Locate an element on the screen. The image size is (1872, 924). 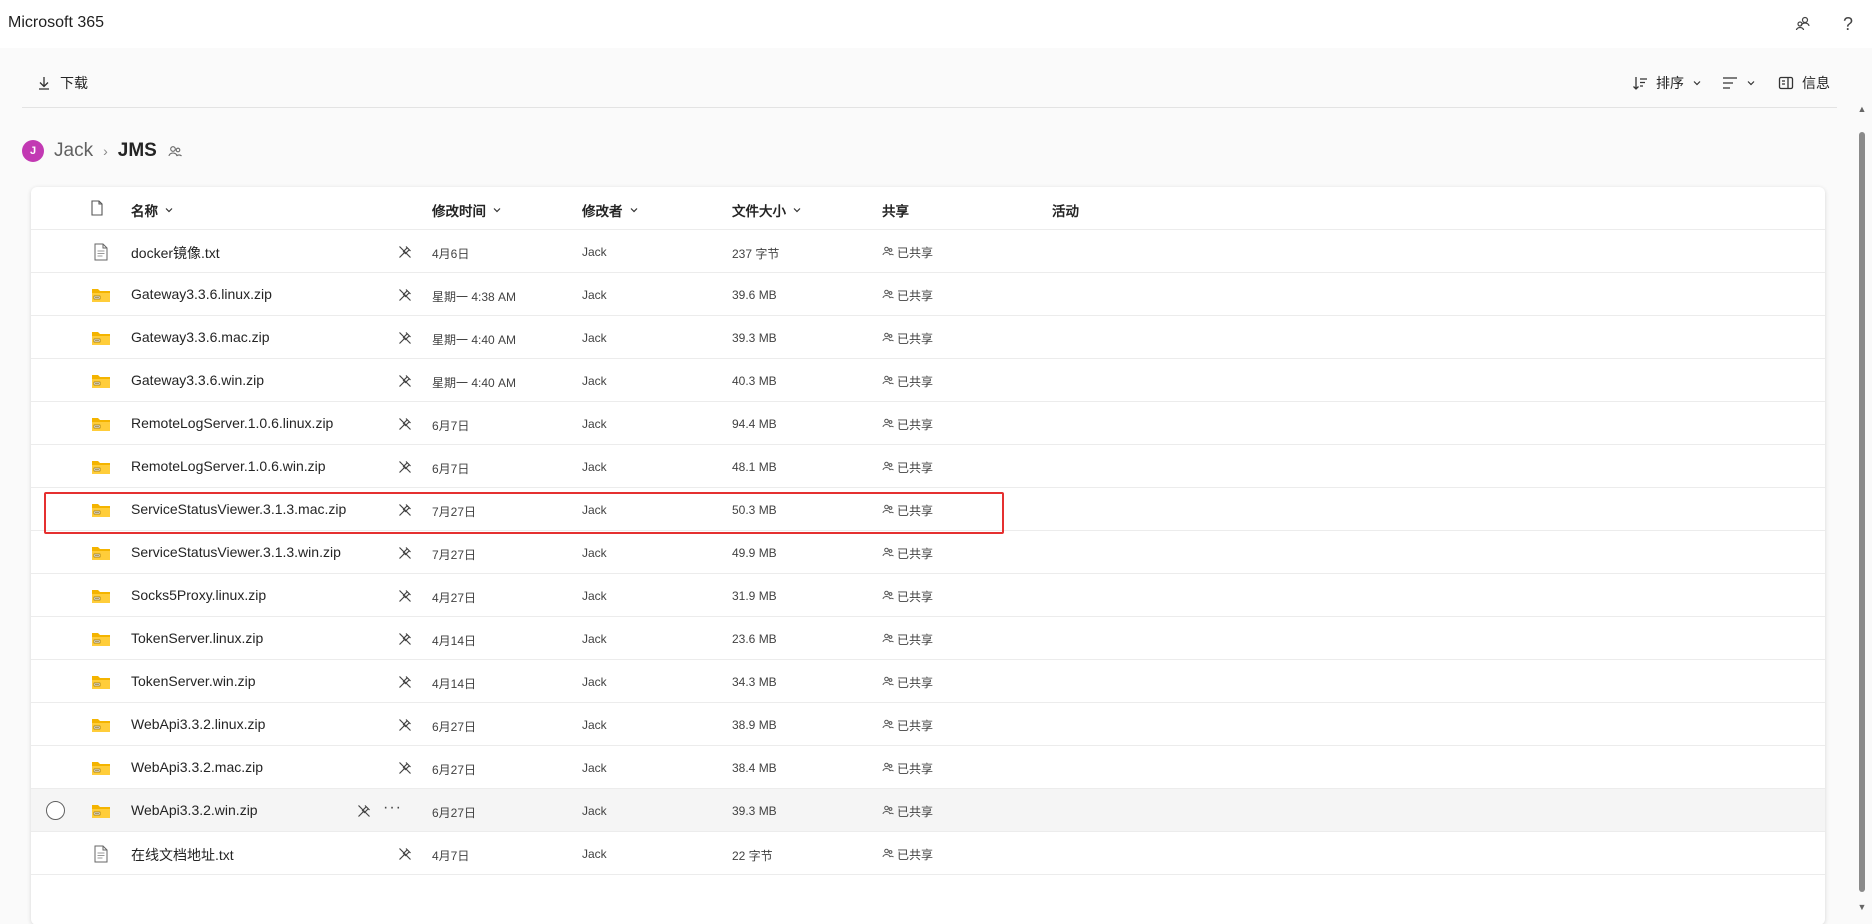
scrollbar-thumb is located at coordinates (1862, 512).